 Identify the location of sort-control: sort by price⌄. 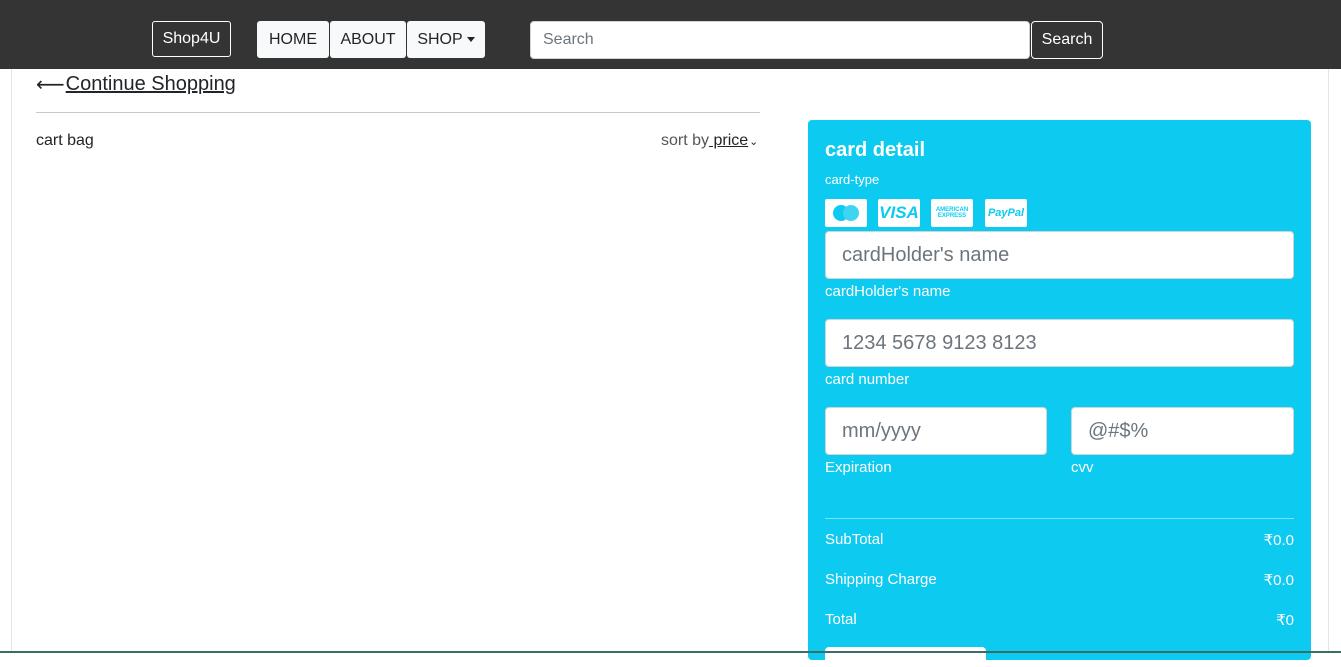
(709, 141).